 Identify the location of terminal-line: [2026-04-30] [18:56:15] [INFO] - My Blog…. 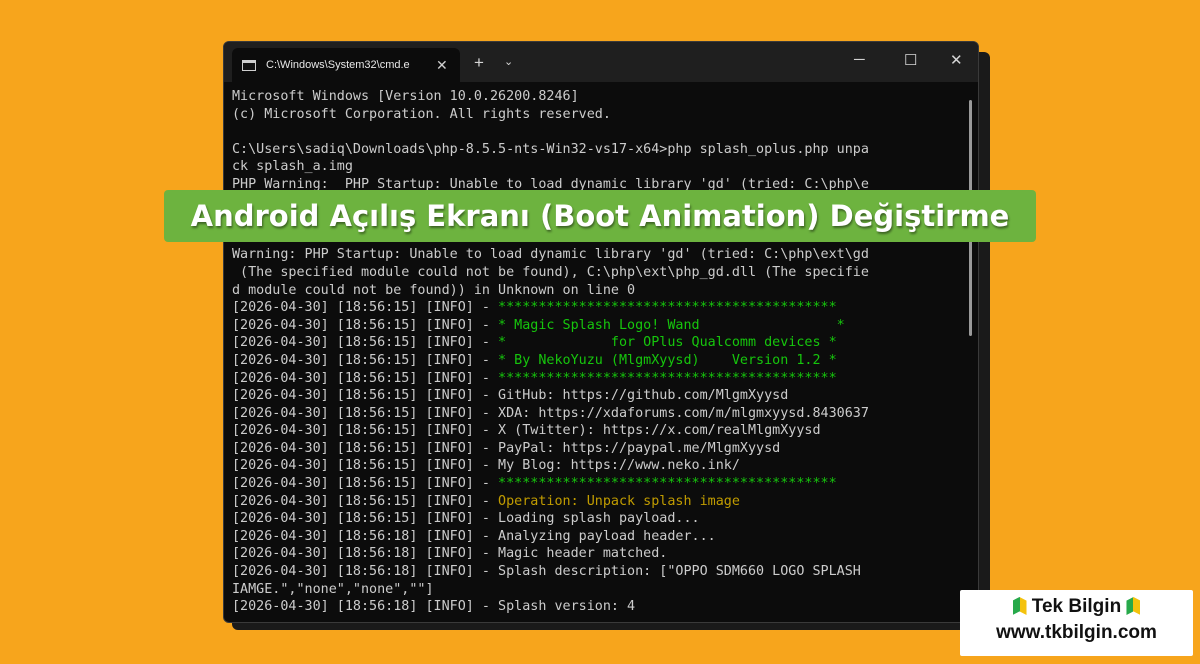
(596, 466).